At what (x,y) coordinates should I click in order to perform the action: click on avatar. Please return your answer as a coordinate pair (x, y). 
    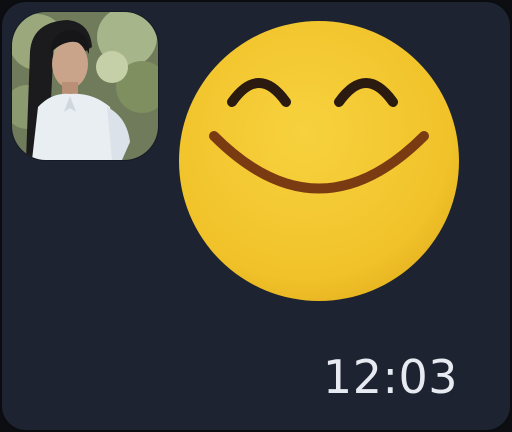
    Looking at the image, I should click on (85, 86).